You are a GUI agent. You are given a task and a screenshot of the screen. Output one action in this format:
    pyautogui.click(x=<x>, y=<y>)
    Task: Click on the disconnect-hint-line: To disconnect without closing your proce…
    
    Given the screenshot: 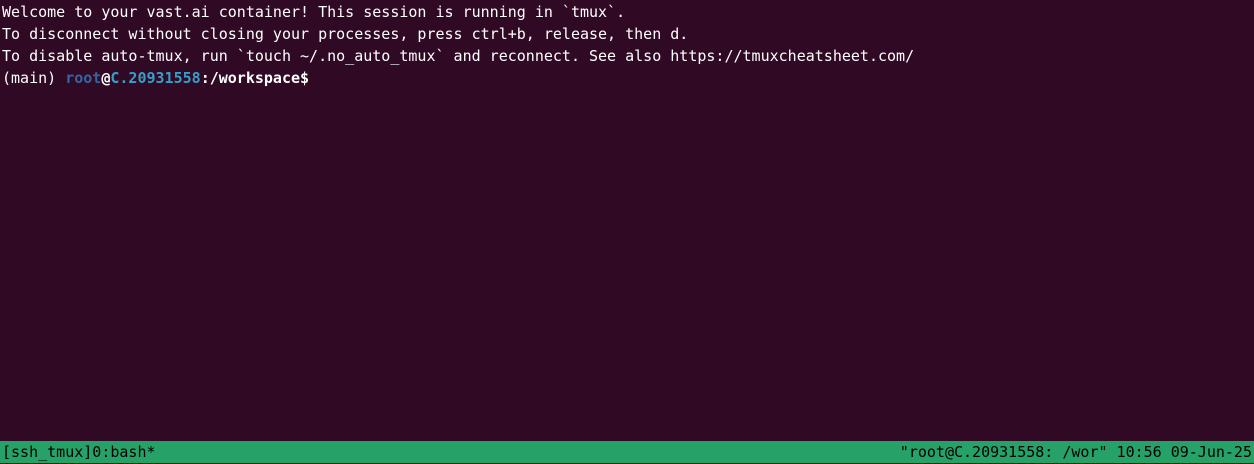 What is the action you would take?
    pyautogui.click(x=345, y=34)
    